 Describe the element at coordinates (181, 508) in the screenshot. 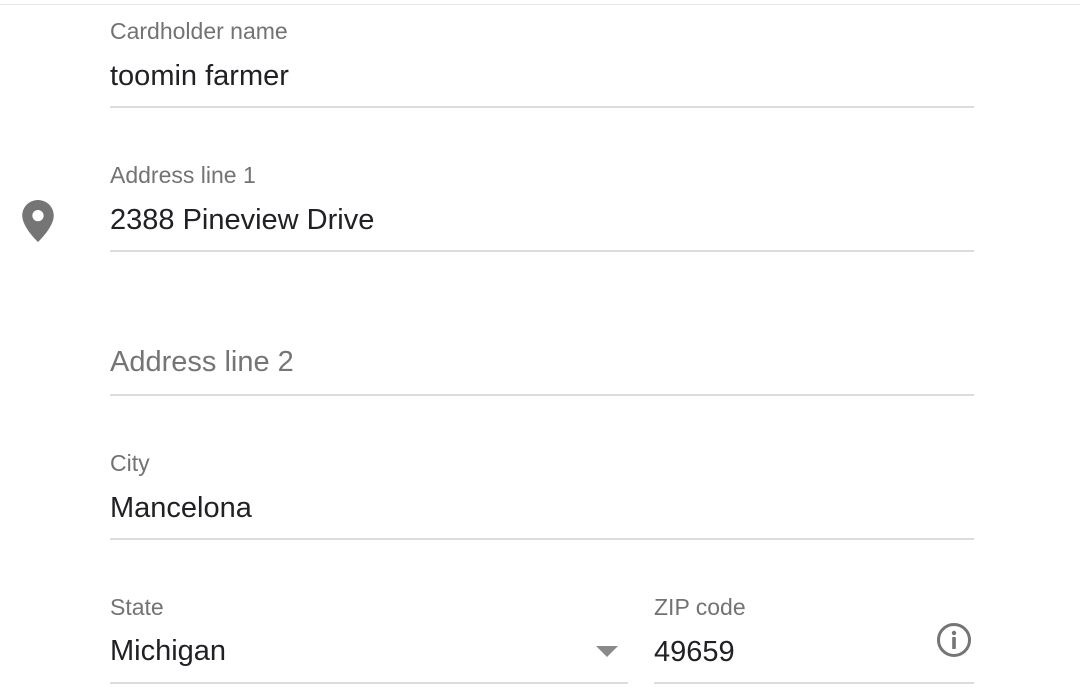

I see `city-value: Mancelona` at that location.